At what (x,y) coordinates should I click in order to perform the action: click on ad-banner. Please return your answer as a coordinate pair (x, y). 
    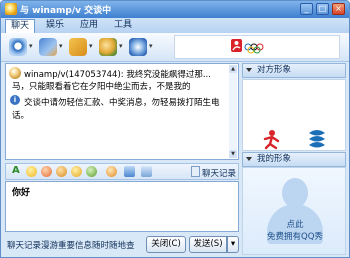
    Looking at the image, I should click on (257, 47).